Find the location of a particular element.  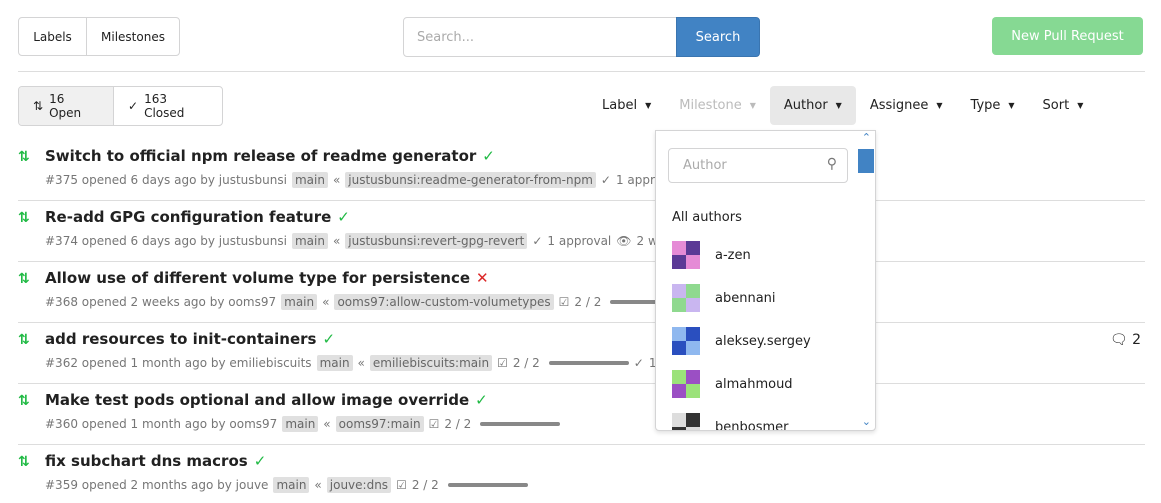

head-branch: emiliebiscuits:main is located at coordinates (431, 363).